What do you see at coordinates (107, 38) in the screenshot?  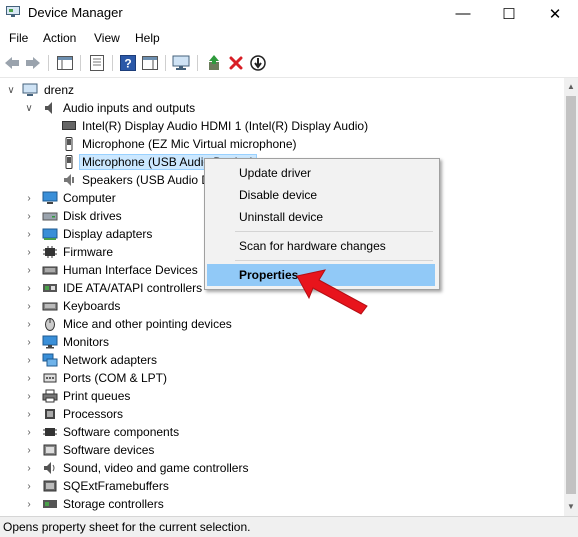 I see `menu-view: View` at bounding box center [107, 38].